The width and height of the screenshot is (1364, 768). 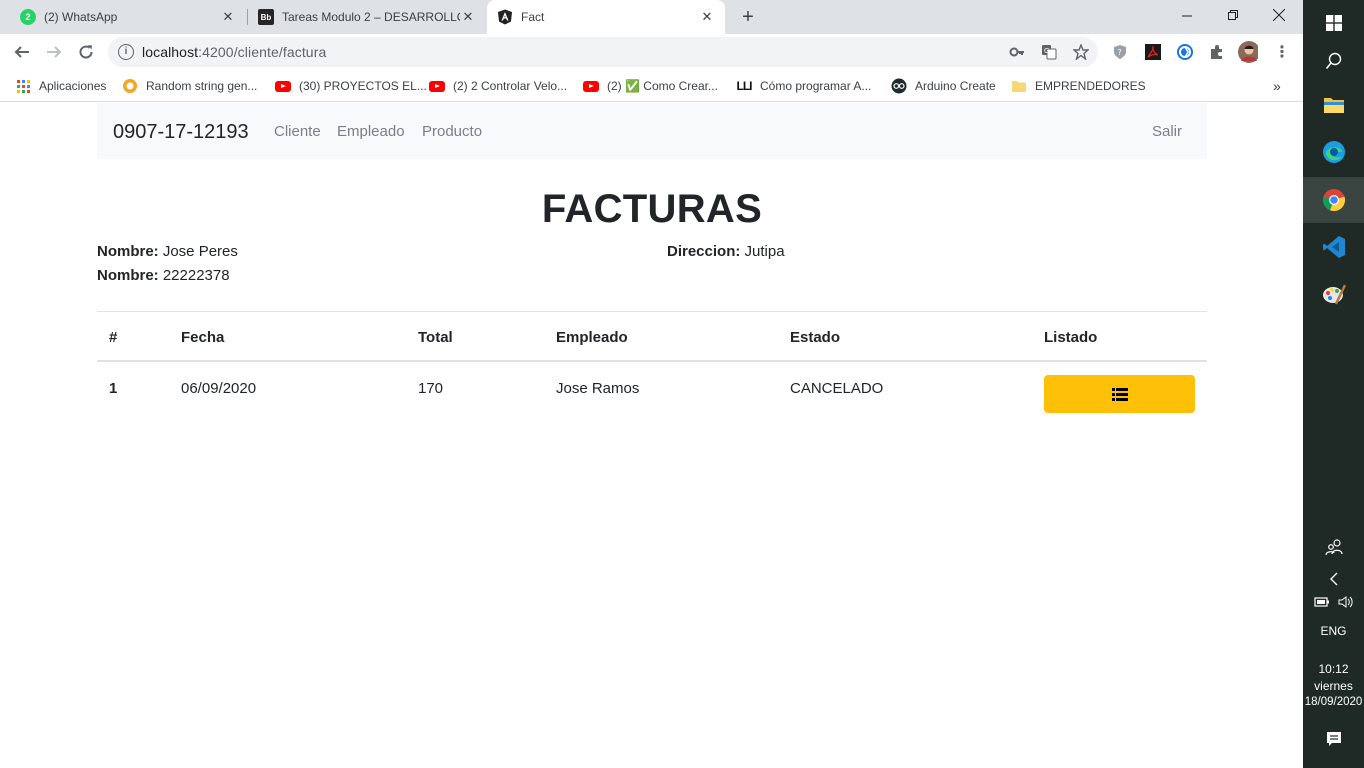 I want to click on client-nit-label: Nombre:, so click(x=128, y=275).